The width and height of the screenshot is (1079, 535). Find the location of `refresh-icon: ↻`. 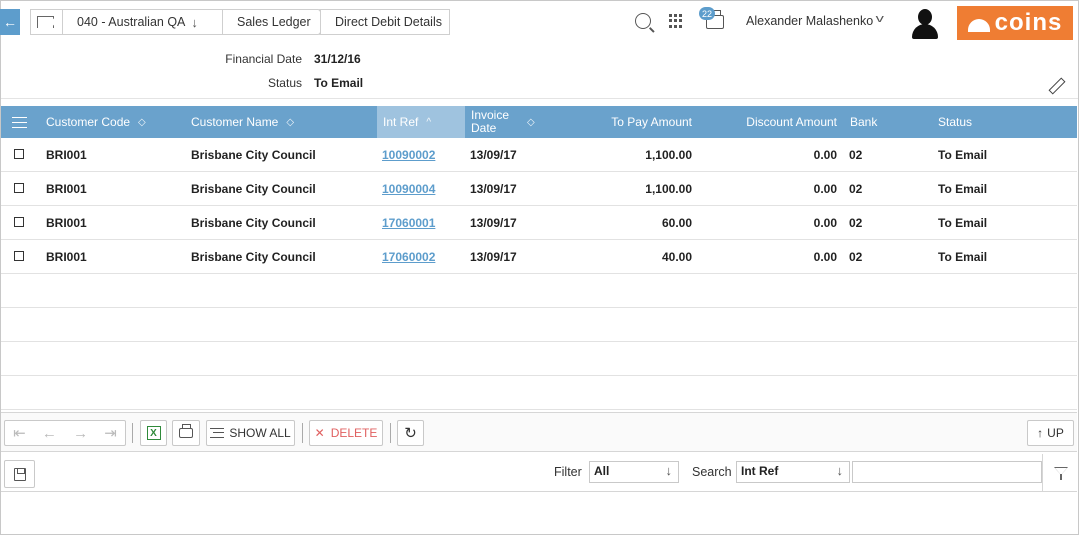

refresh-icon: ↻ is located at coordinates (410, 433).